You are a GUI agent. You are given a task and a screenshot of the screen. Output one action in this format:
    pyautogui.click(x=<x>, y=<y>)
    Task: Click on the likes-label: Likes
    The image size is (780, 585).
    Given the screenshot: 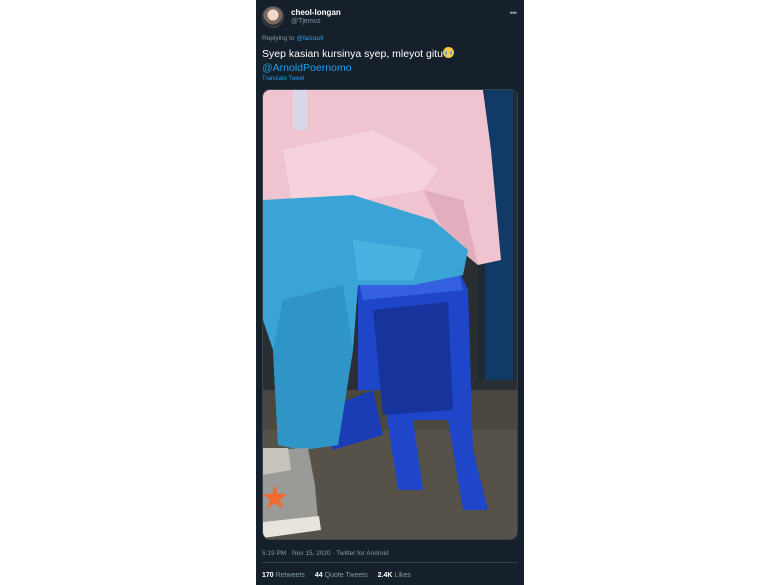 What is the action you would take?
    pyautogui.click(x=402, y=575)
    